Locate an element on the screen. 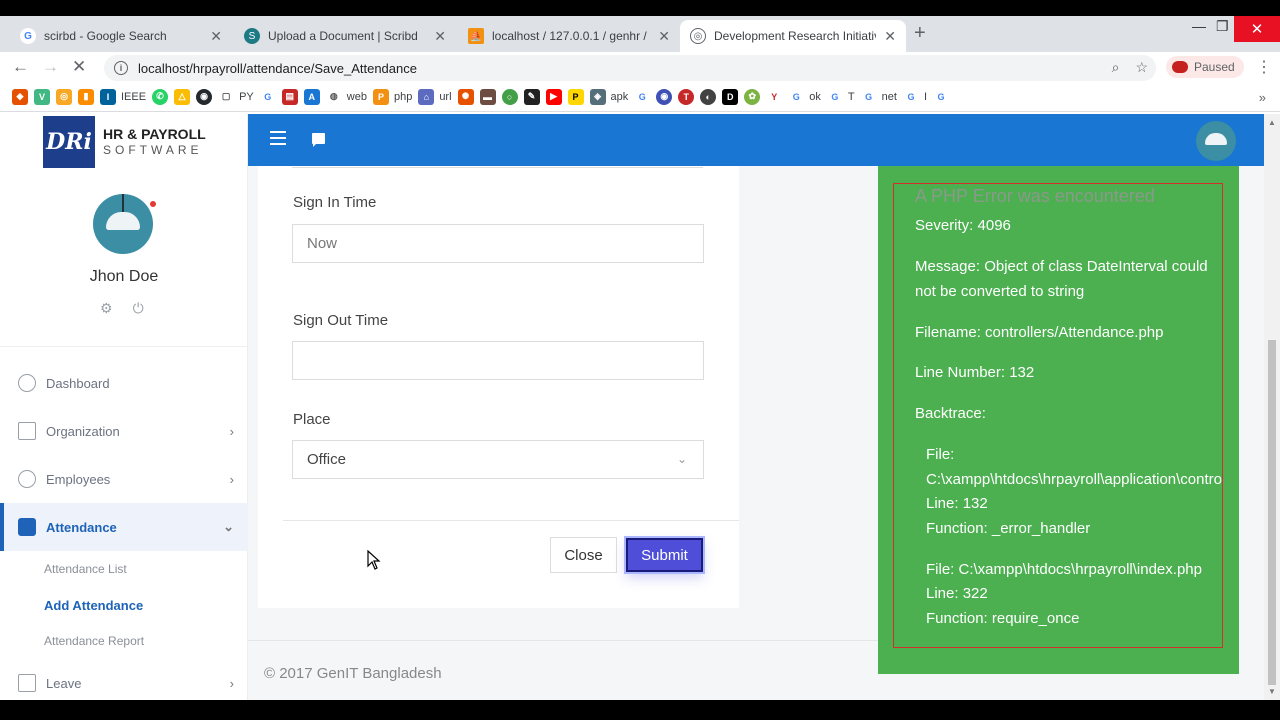 This screenshot has height=720, width=1280. bookmark-label: php is located at coordinates (403, 96).